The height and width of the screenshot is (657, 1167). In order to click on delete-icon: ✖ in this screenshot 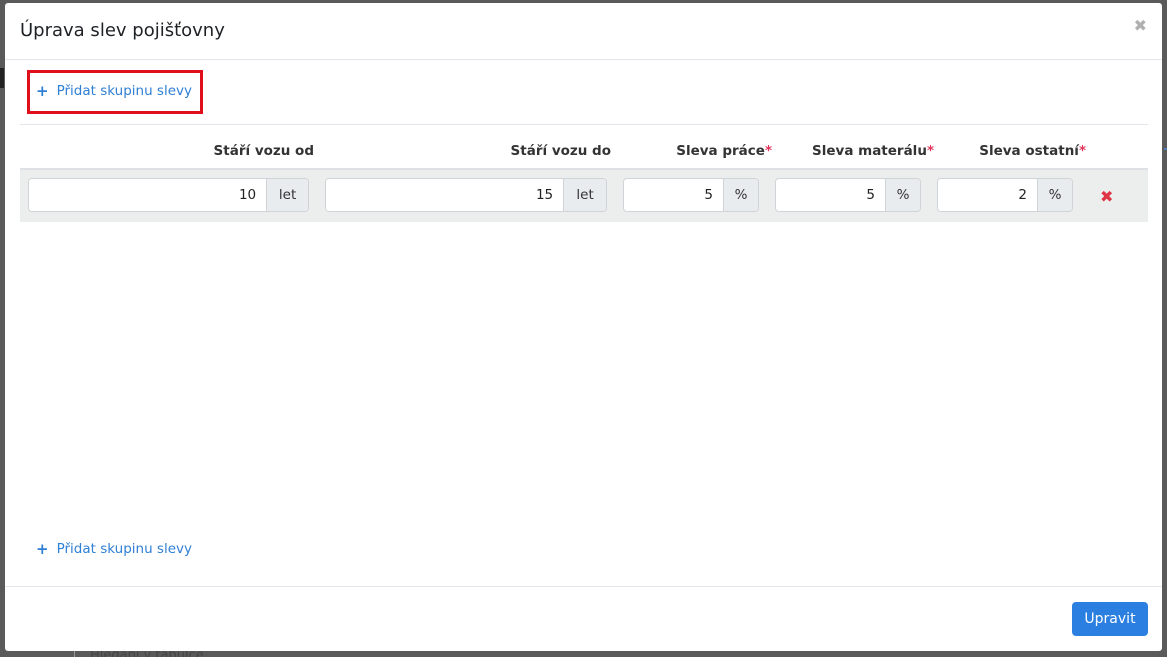, I will do `click(1106, 196)`.